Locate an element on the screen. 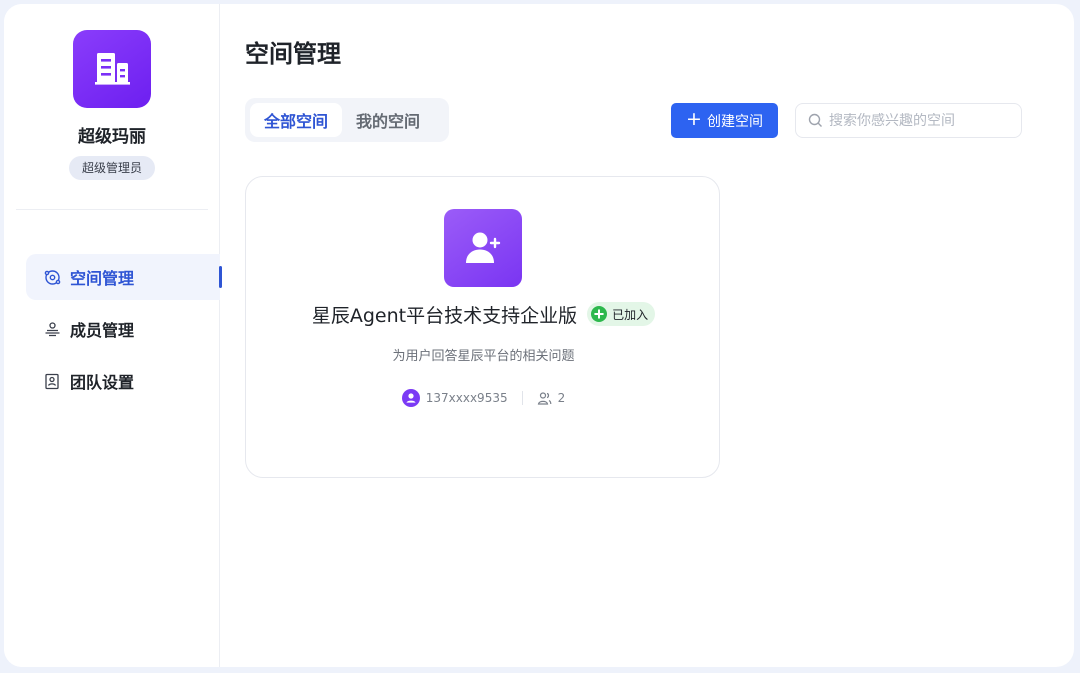 Image resolution: width=1080 pixels, height=673 pixels. search-box is located at coordinates (908, 120).